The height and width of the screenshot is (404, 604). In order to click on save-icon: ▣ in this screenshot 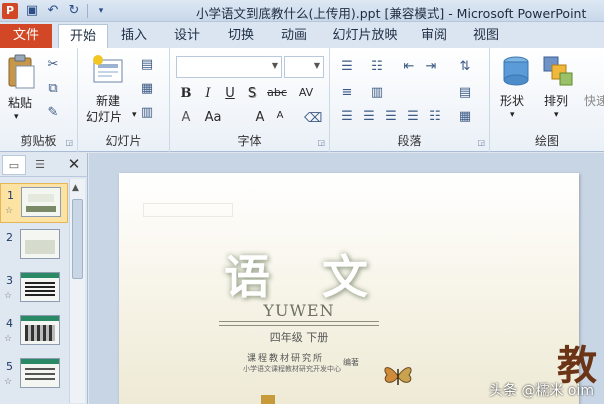, I will do `click(32, 11)`.